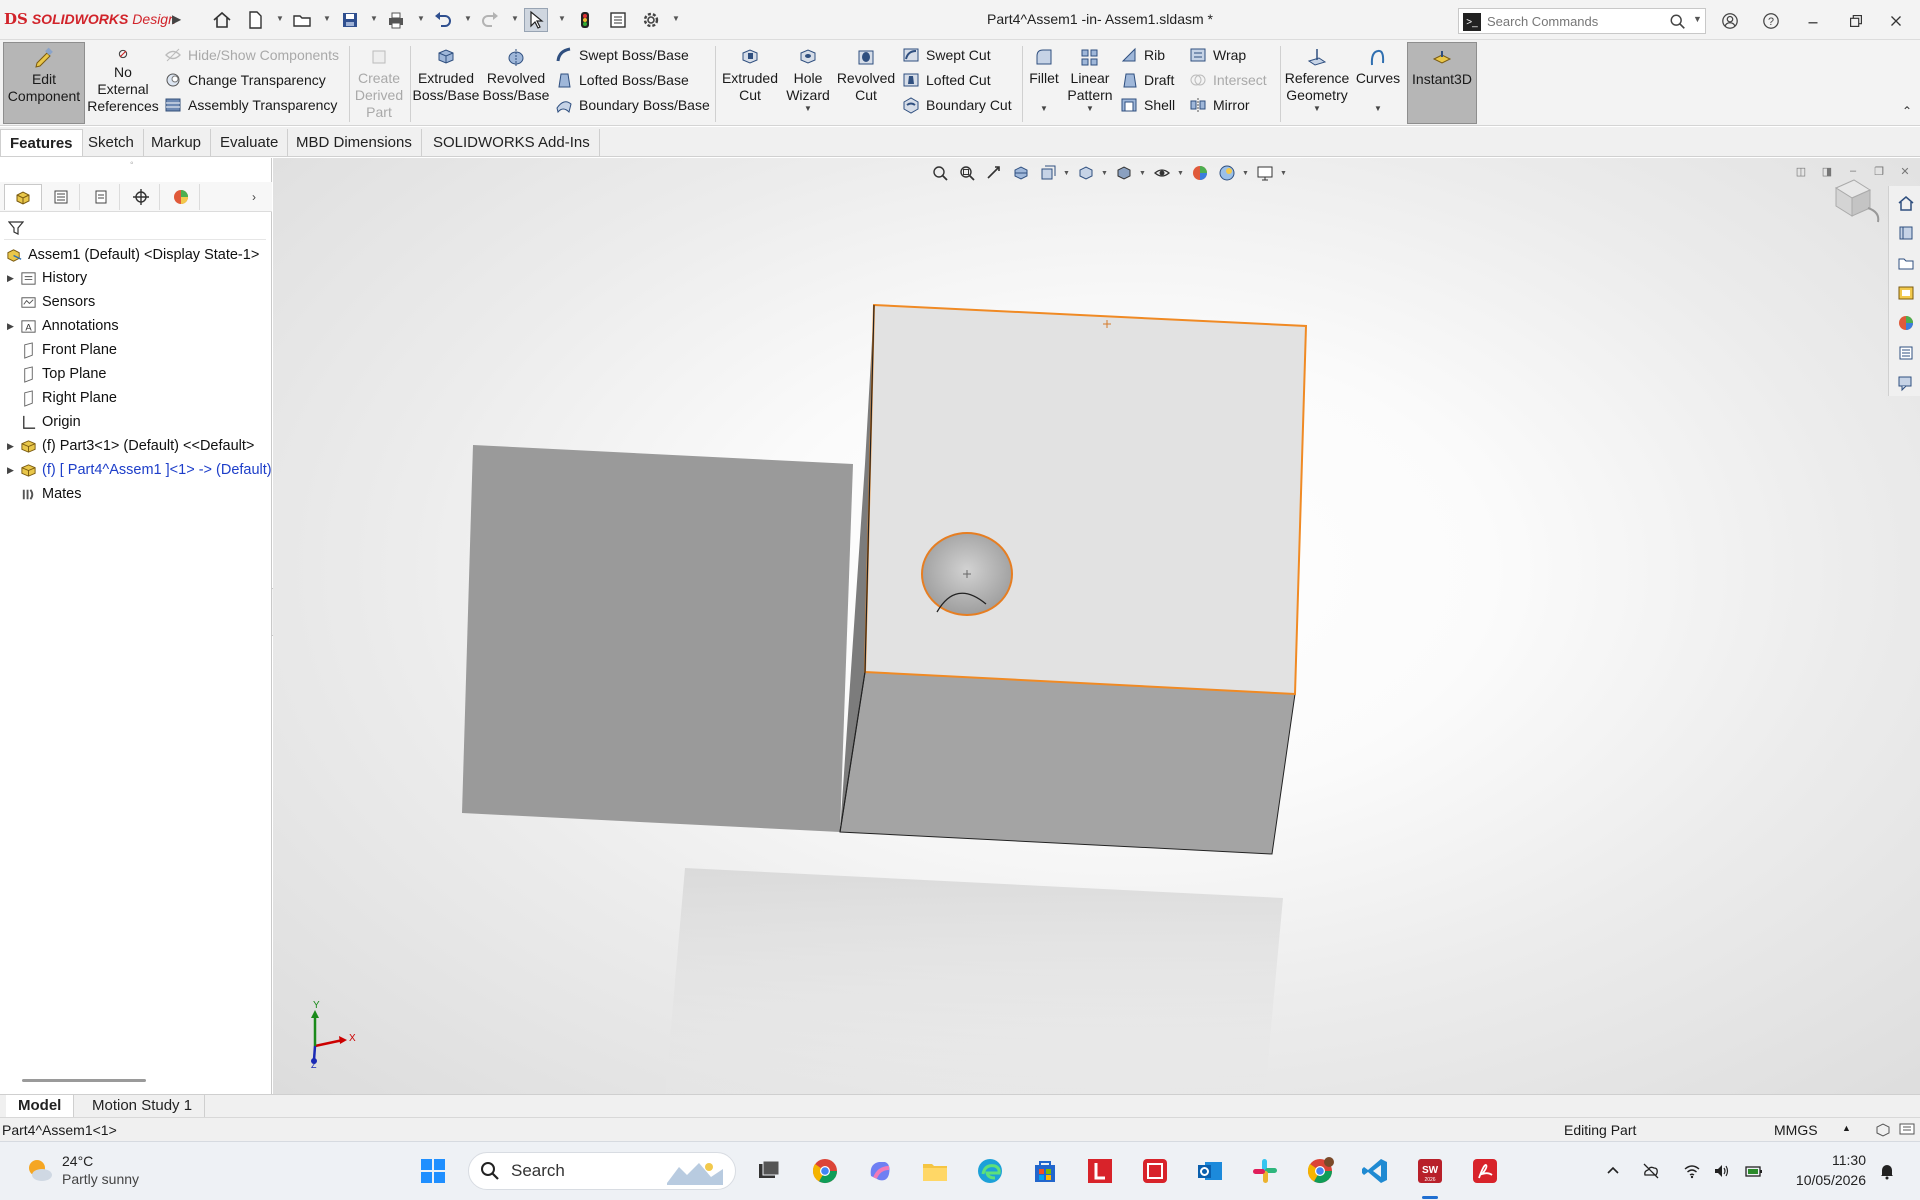 The image size is (1920, 1200). What do you see at coordinates (101, 197) in the screenshot?
I see `configurationmanager-tab-icon` at bounding box center [101, 197].